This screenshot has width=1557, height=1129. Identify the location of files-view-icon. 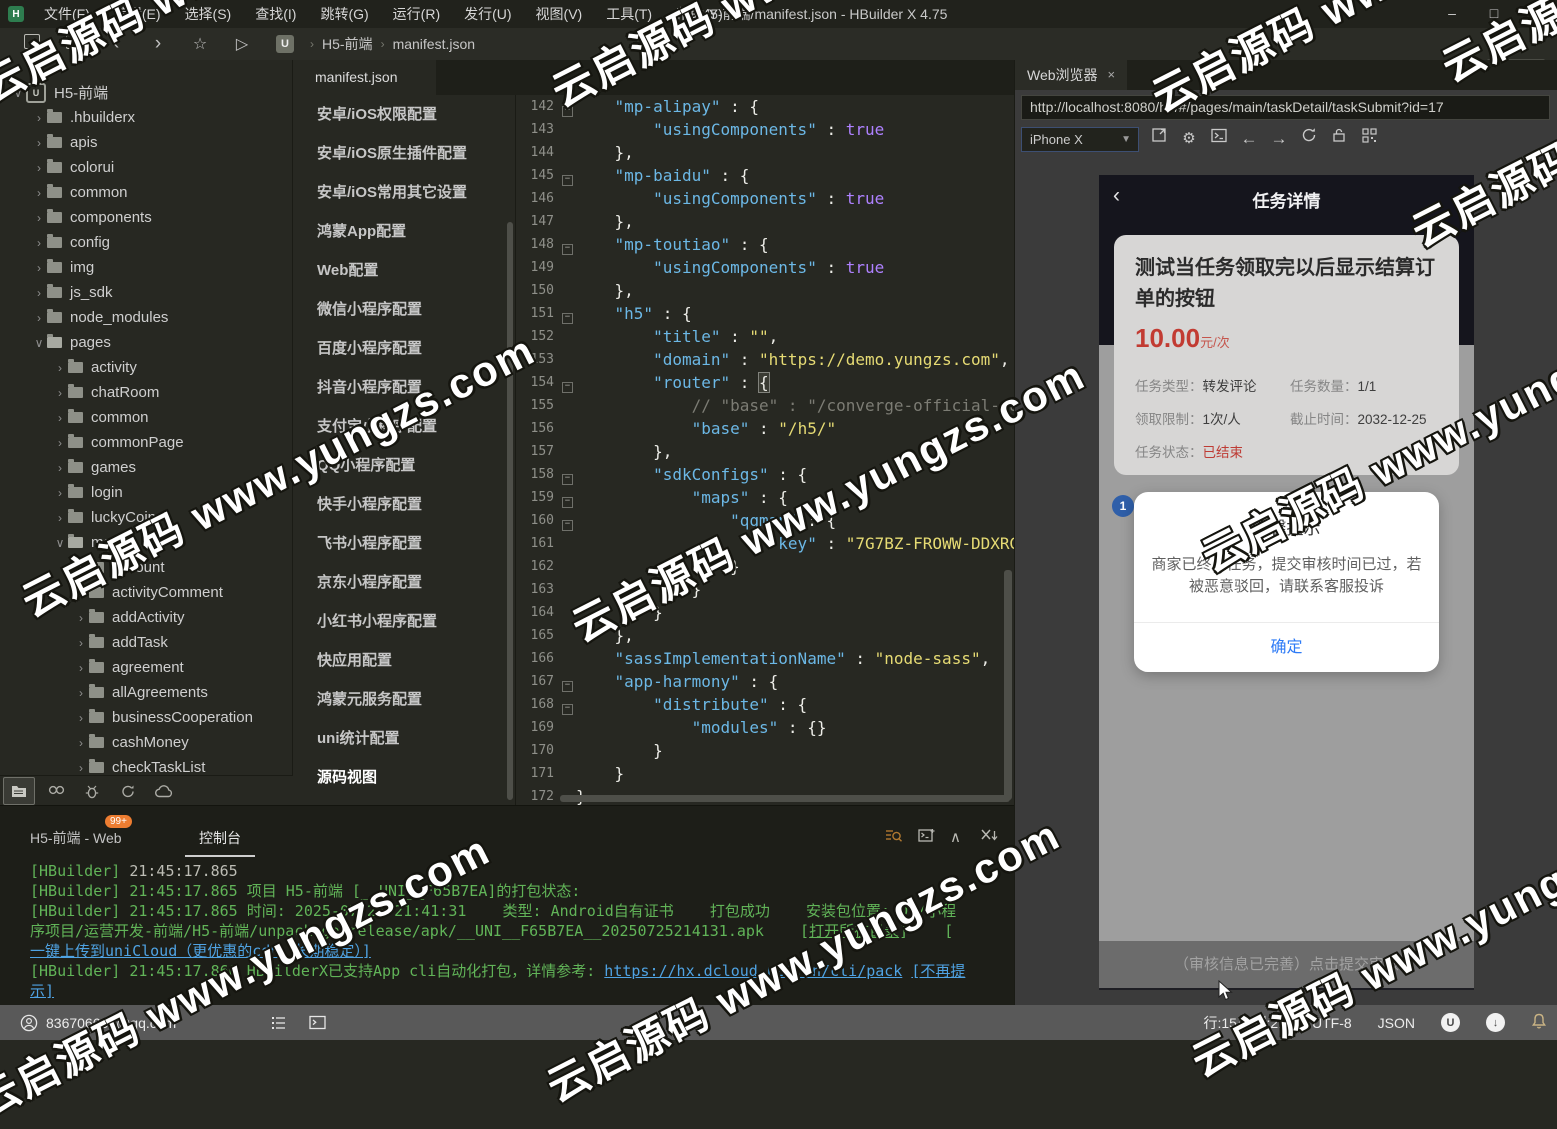
(19, 791).